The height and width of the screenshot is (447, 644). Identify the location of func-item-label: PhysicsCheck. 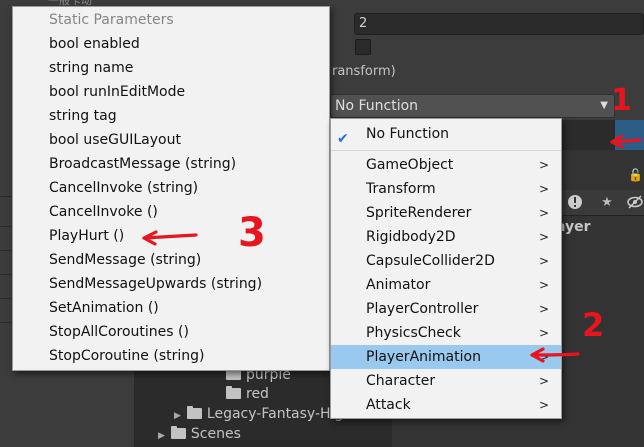
(413, 333).